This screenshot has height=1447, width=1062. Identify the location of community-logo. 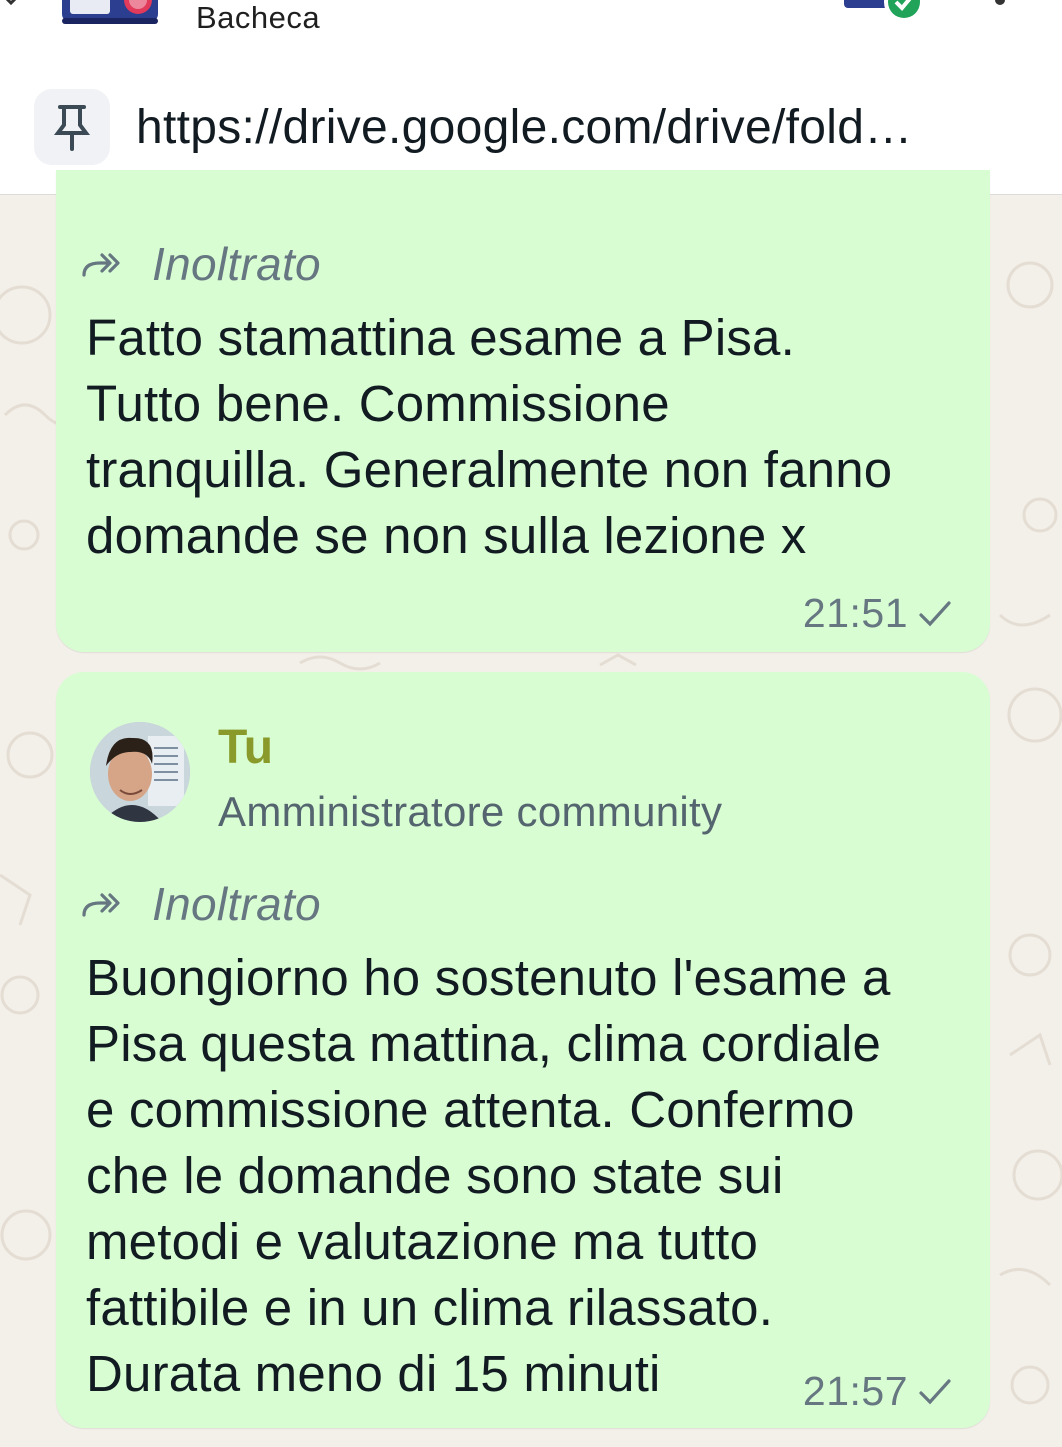
(110, 14).